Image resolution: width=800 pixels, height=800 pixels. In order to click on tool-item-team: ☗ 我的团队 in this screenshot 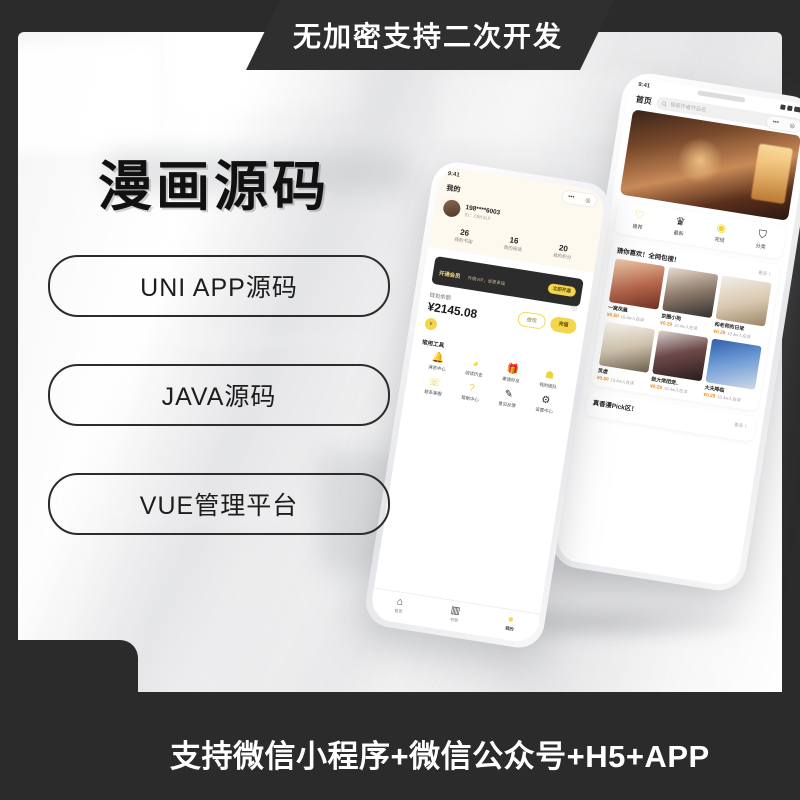, I will do `click(549, 380)`.